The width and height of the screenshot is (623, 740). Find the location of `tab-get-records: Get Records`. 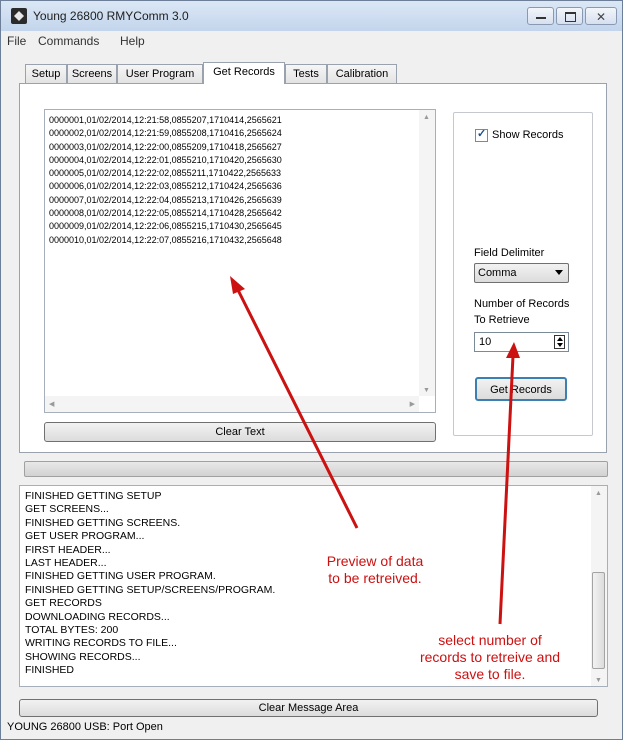

tab-get-records: Get Records is located at coordinates (244, 73).